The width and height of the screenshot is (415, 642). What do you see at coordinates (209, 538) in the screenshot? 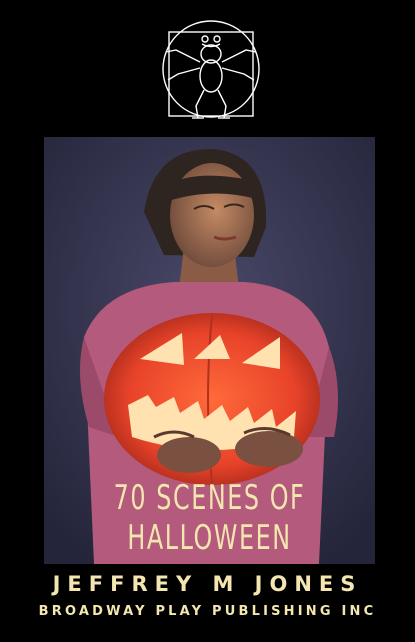
I see `book-title-line2: HALLOWEEN` at bounding box center [209, 538].